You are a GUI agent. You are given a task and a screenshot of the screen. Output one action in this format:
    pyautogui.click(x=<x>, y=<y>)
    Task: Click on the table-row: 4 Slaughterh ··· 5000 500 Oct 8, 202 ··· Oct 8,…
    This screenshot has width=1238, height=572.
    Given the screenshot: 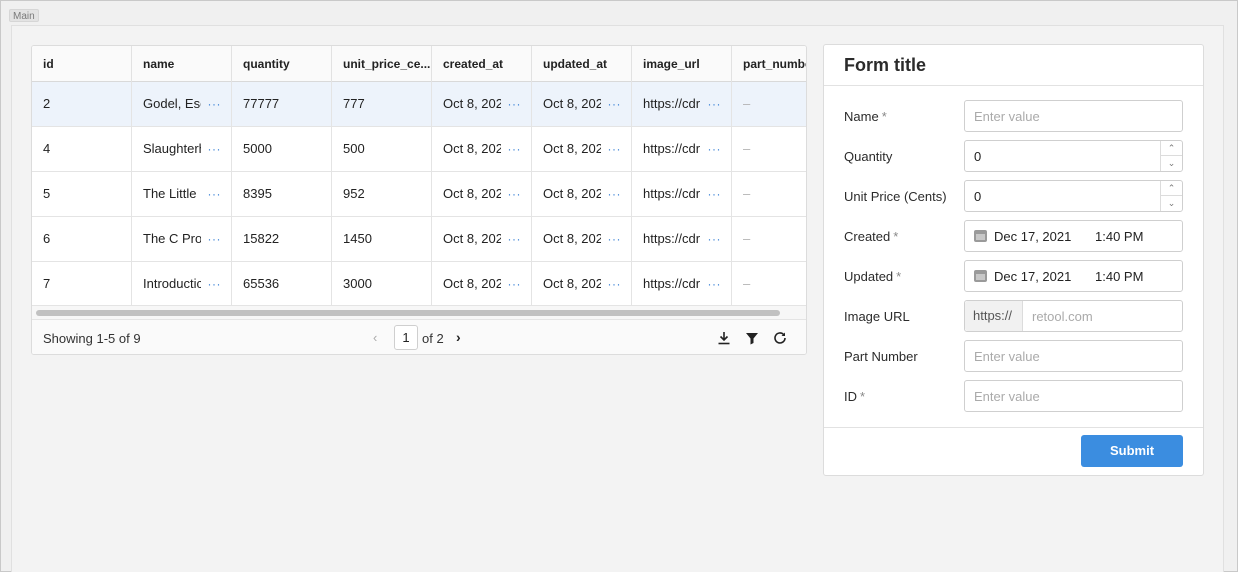 What is the action you would take?
    pyautogui.click(x=419, y=149)
    